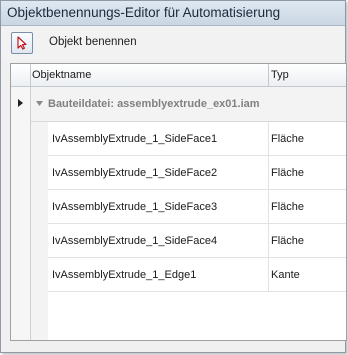  Describe the element at coordinates (124, 275) in the screenshot. I see `object-name-cell: IvAssemblyExtrude_1_Edge1` at that location.